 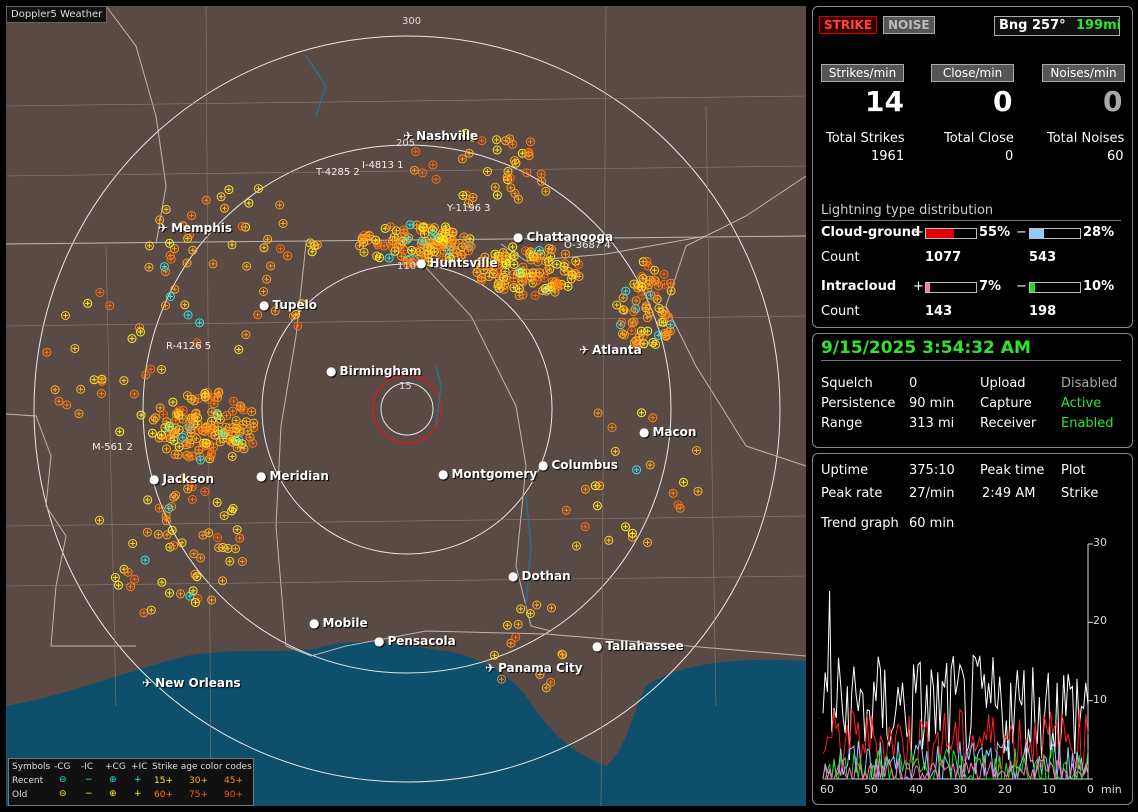 I want to click on bearing-value: Bng 257°, so click(x=1032, y=25).